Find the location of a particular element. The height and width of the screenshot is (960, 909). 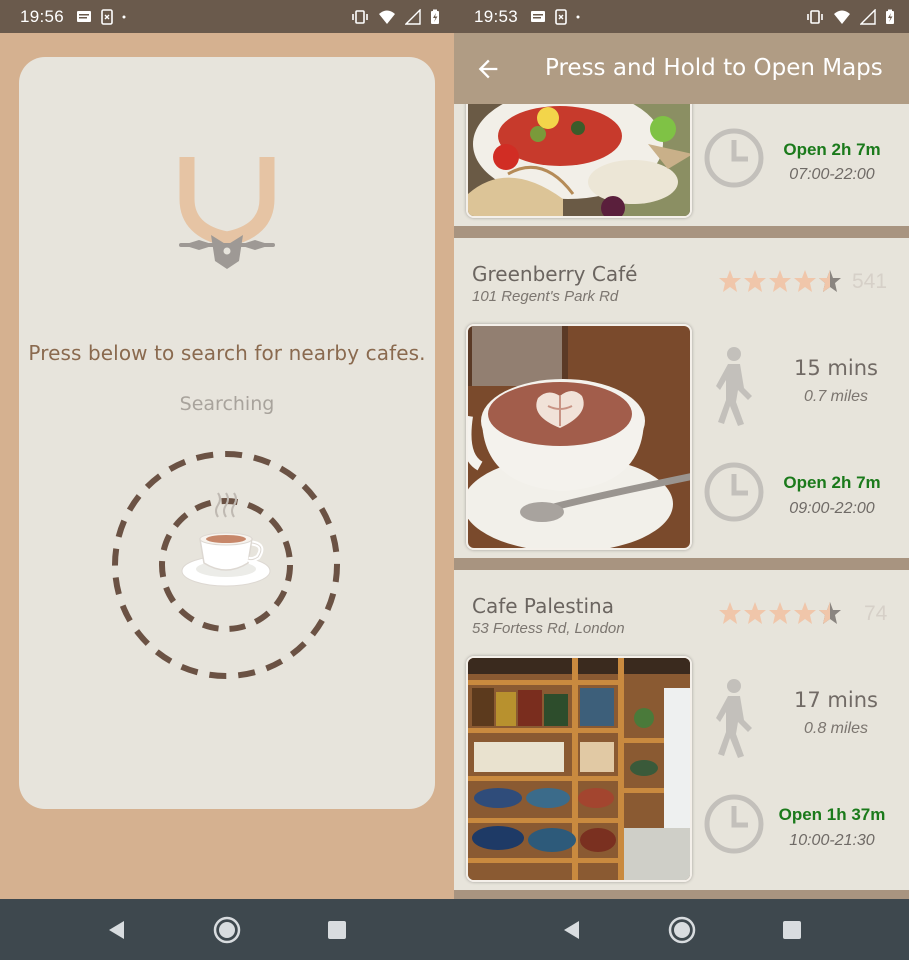

status-time: 19:53 is located at coordinates (496, 16).